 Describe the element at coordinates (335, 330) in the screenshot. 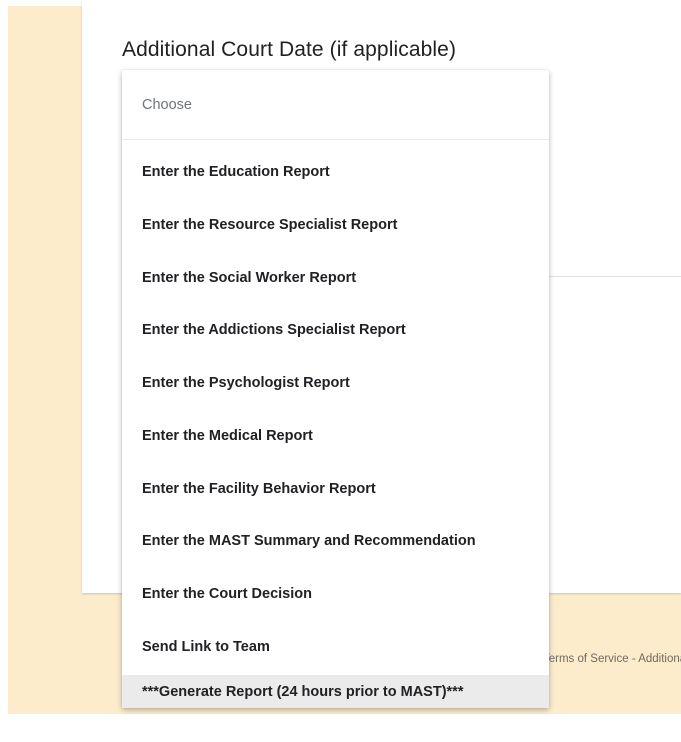

I see `dropdown-option-addictions-specialist-report: Enter the Addictions Specialist Report` at that location.